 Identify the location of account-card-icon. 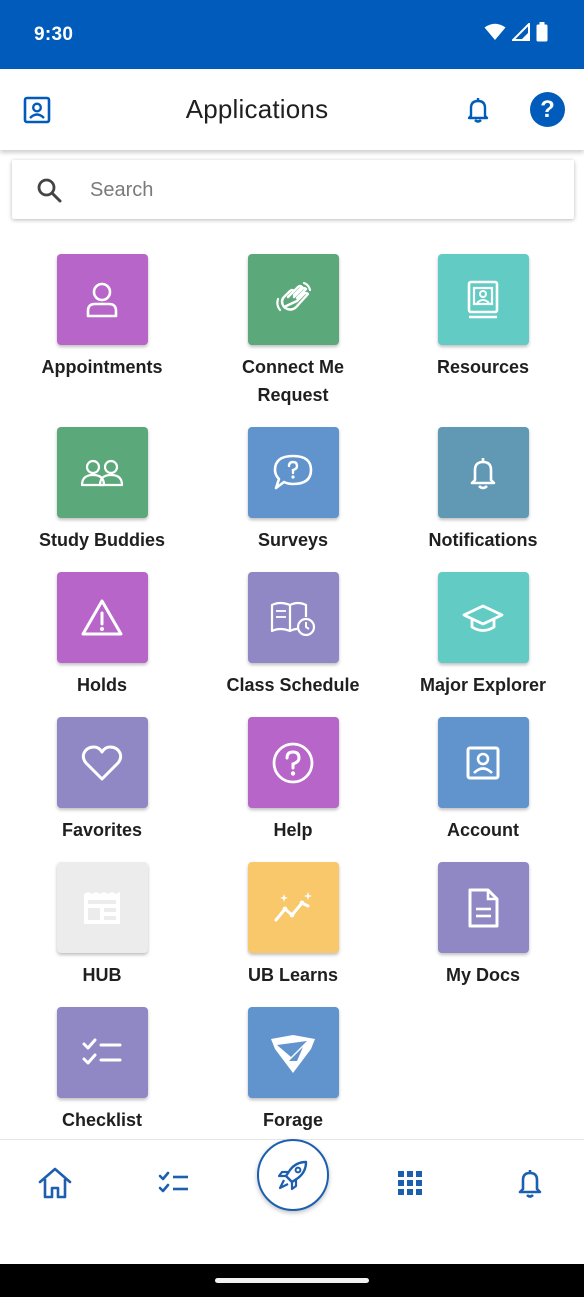
(483, 762).